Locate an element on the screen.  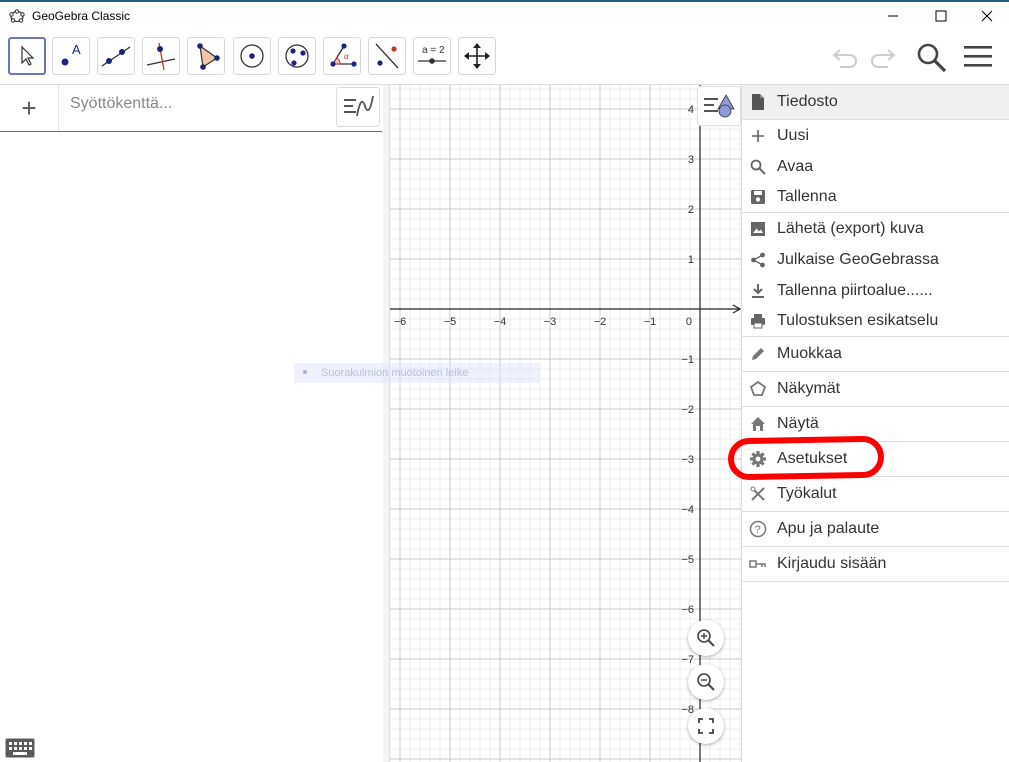
zoom-in-button is located at coordinates (706, 638).